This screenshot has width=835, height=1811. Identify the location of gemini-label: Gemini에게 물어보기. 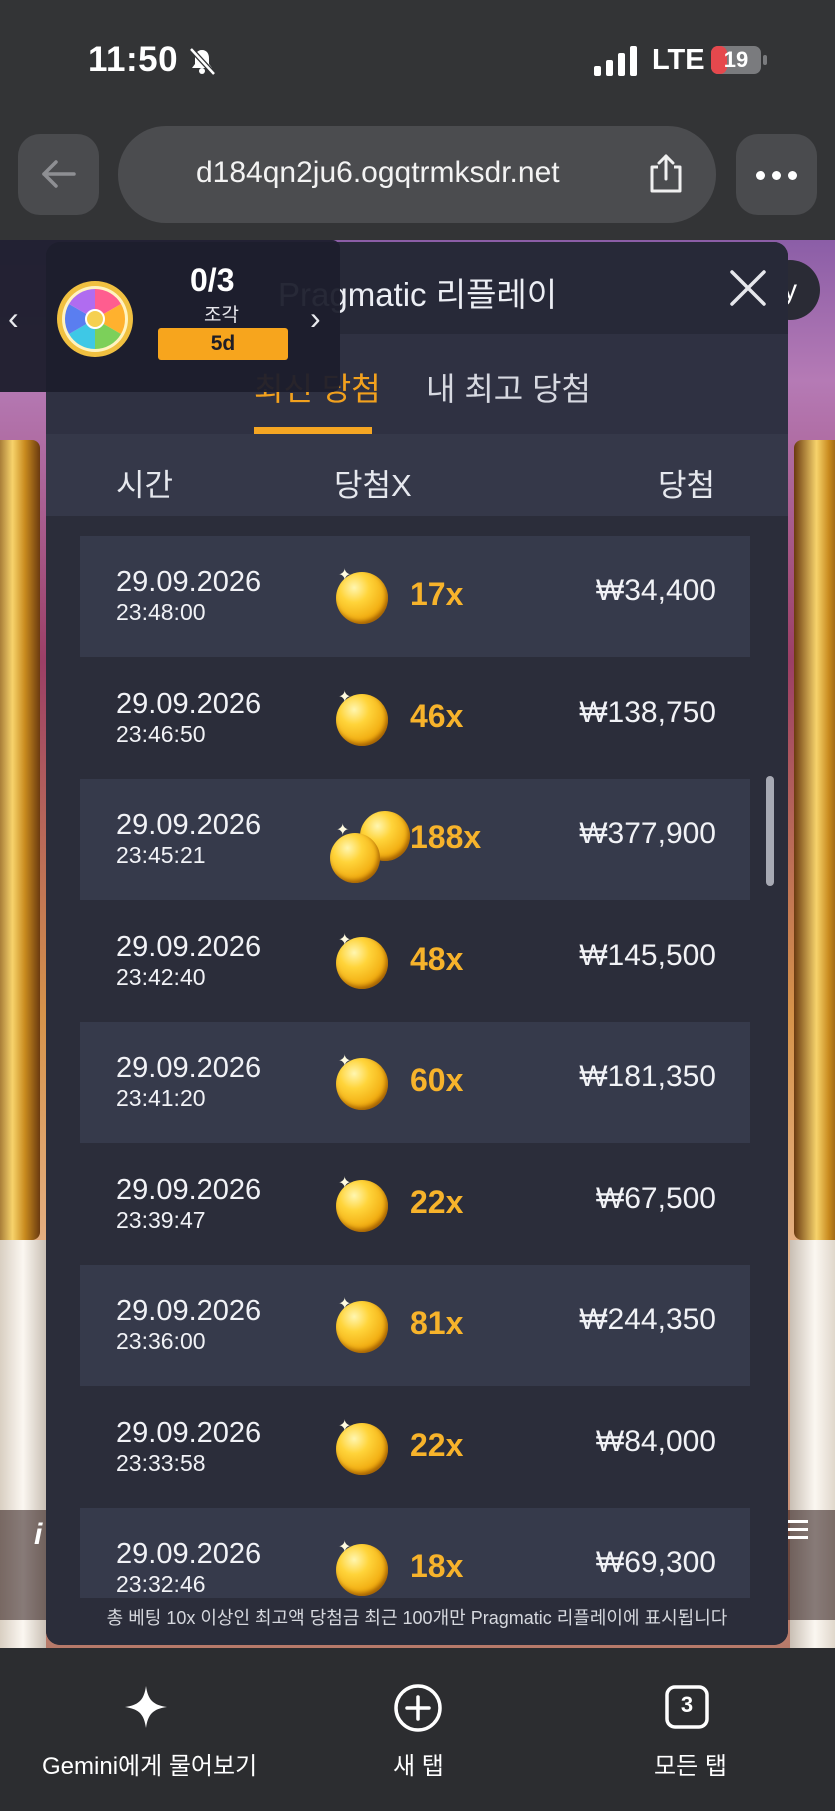
(150, 1766).